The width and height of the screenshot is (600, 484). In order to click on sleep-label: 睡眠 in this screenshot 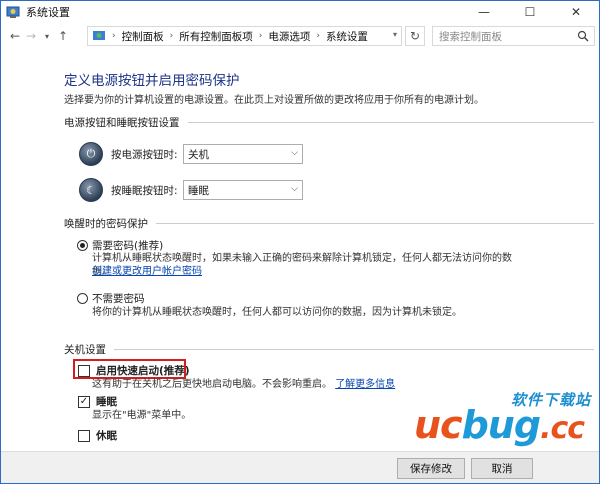, I will do `click(106, 402)`.